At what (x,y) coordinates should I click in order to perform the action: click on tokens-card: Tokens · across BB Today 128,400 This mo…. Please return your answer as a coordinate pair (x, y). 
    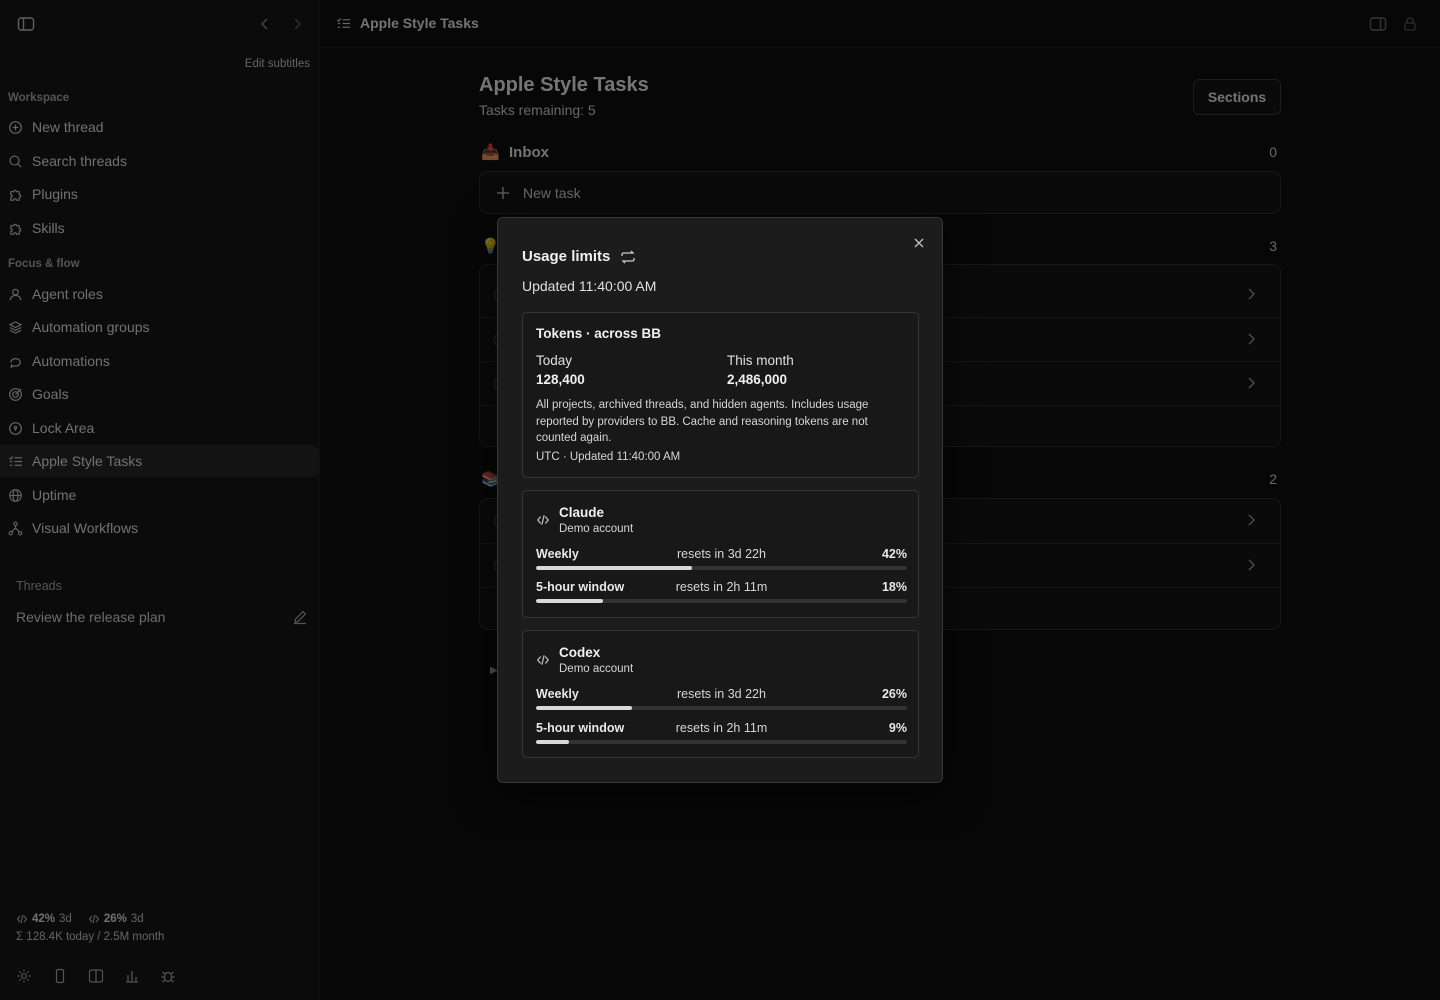
    Looking at the image, I should click on (720, 395).